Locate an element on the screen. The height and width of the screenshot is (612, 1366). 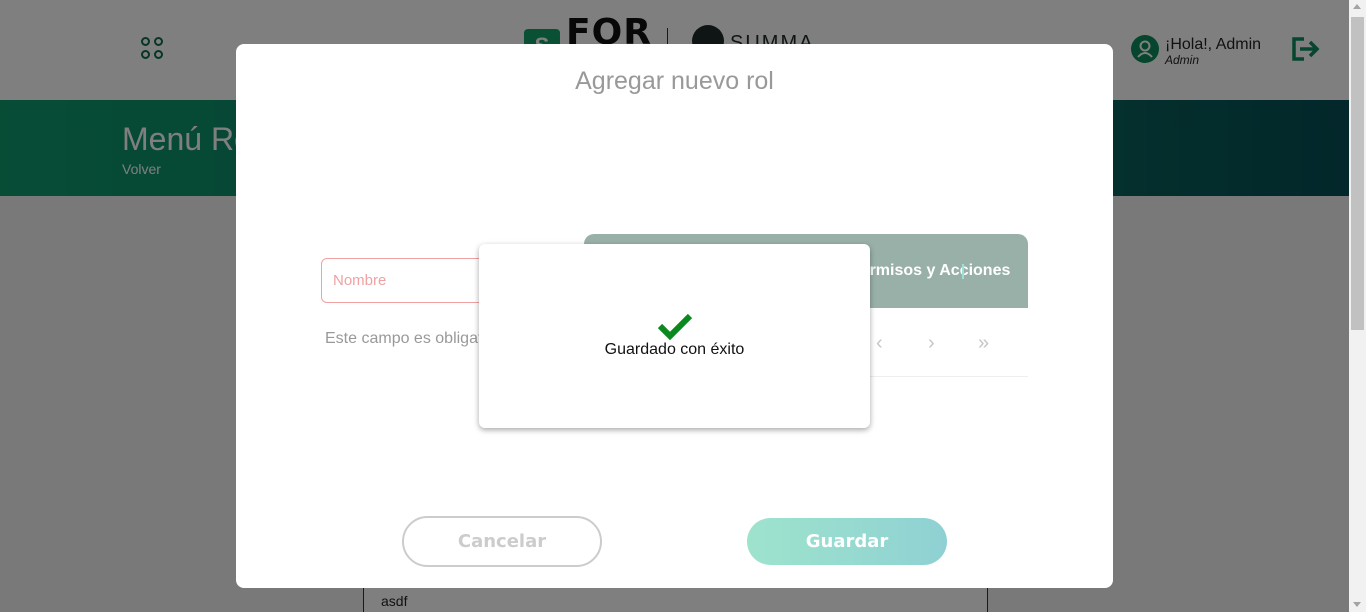
check-icon is located at coordinates (675, 326).